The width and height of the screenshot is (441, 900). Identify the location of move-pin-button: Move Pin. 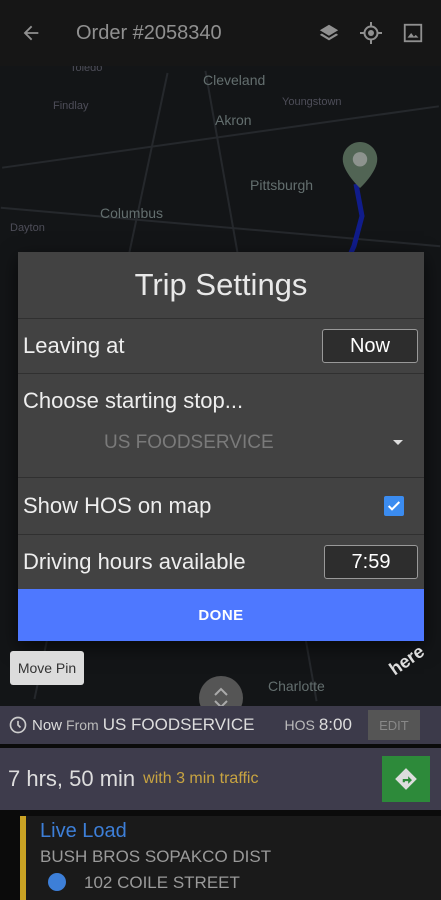
(47, 668).